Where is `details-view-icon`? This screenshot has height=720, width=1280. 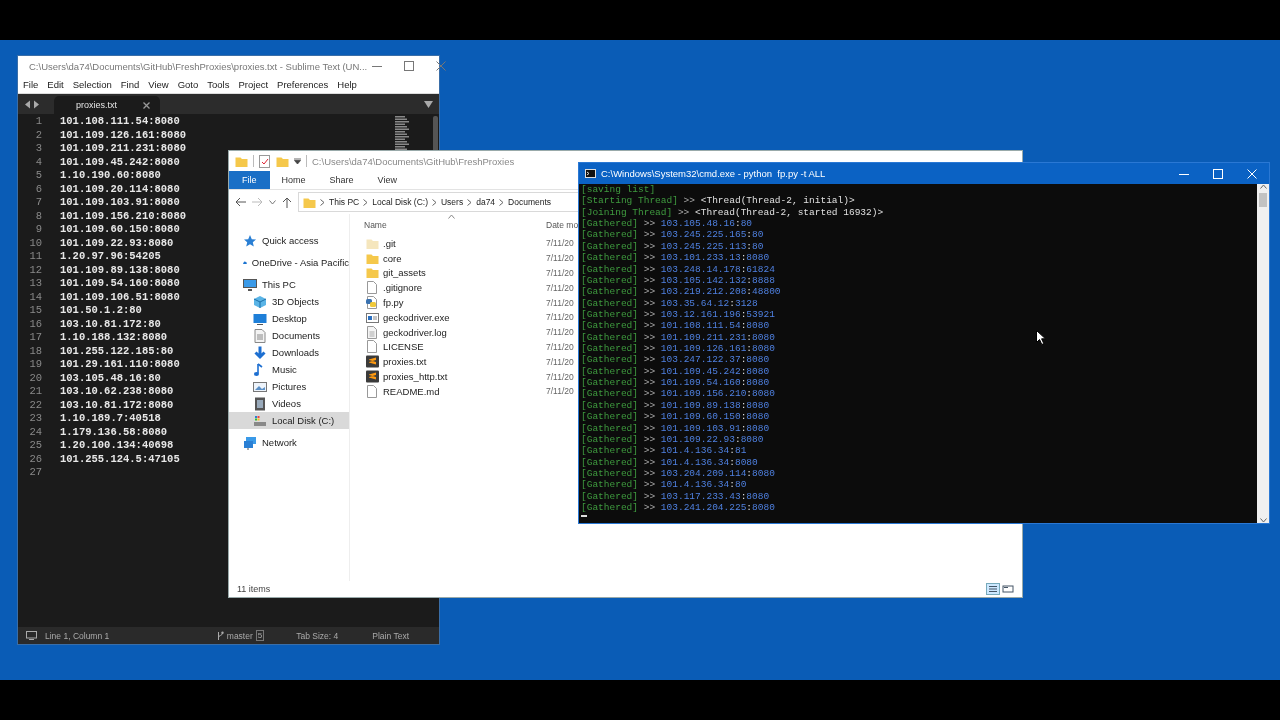 details-view-icon is located at coordinates (993, 589).